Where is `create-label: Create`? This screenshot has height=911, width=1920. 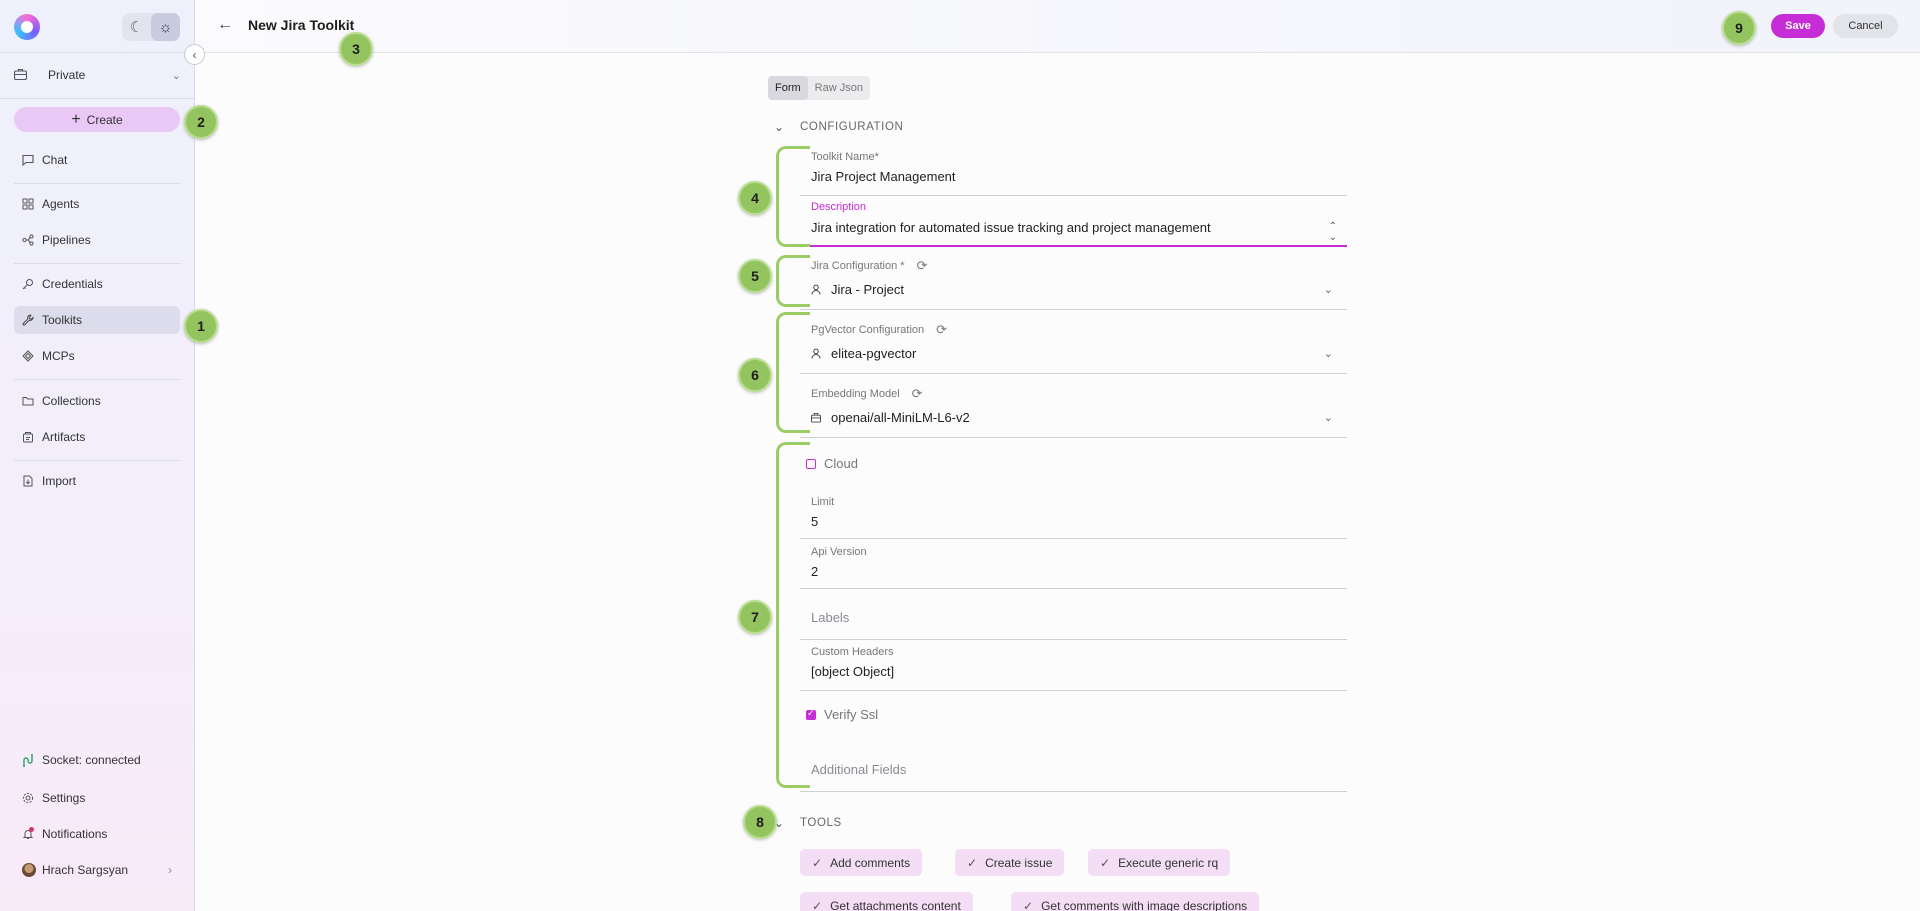 create-label: Create is located at coordinates (104, 119).